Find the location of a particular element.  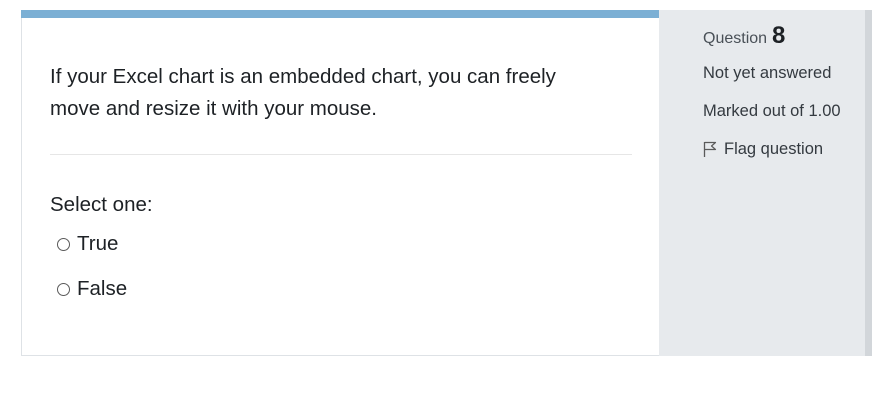

question-number: Question 8 is located at coordinates (744, 36).